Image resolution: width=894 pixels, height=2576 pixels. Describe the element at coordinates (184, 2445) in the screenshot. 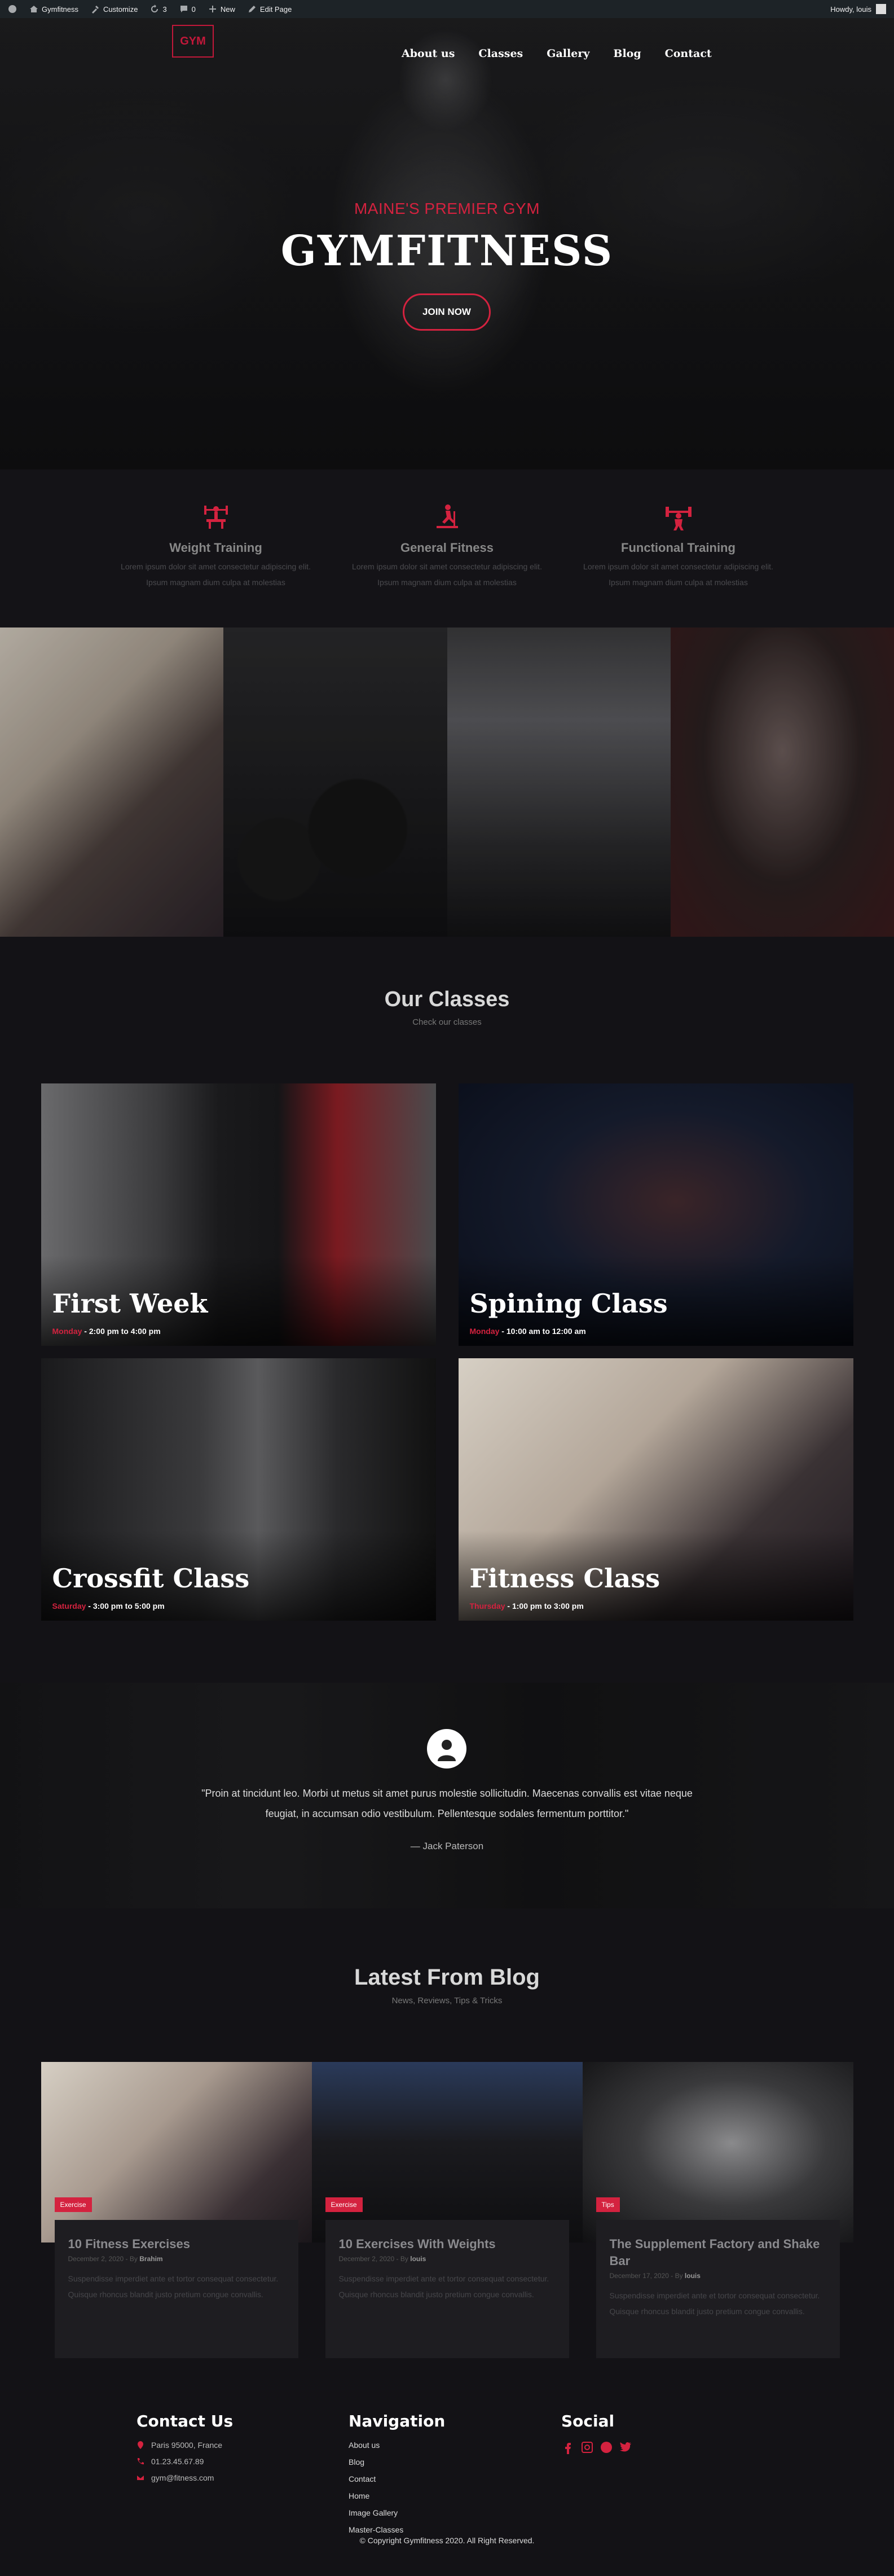

I see `footer-address: Paris 95000, France` at that location.